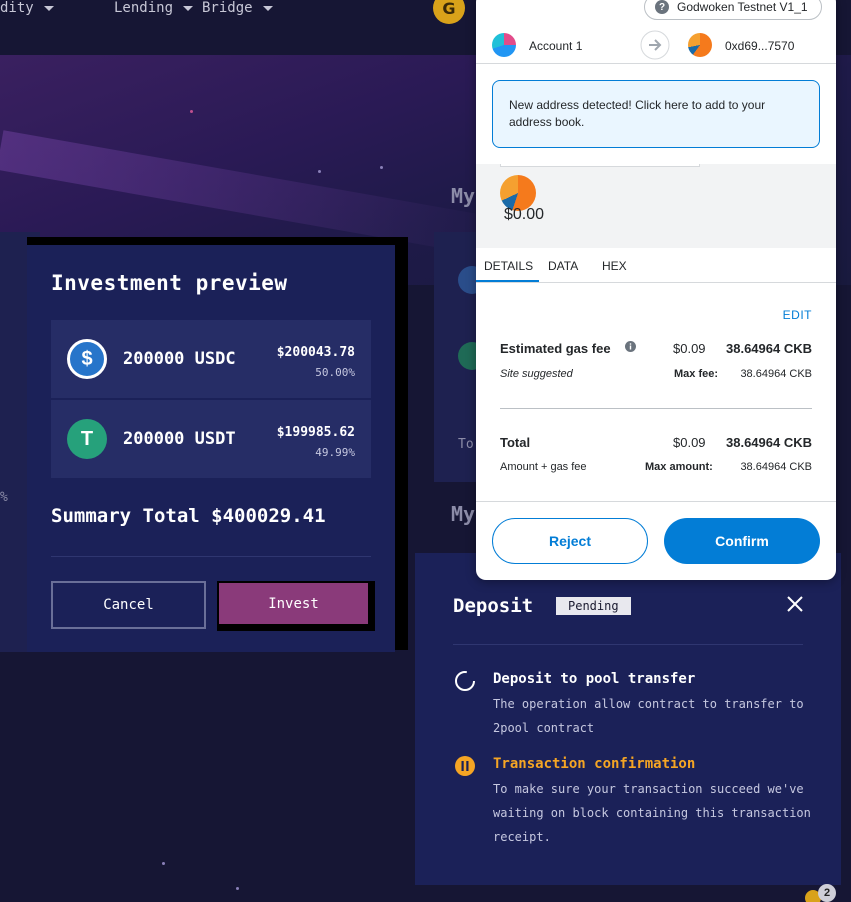  Describe the element at coordinates (795, 604) in the screenshot. I see `close-icon` at that location.